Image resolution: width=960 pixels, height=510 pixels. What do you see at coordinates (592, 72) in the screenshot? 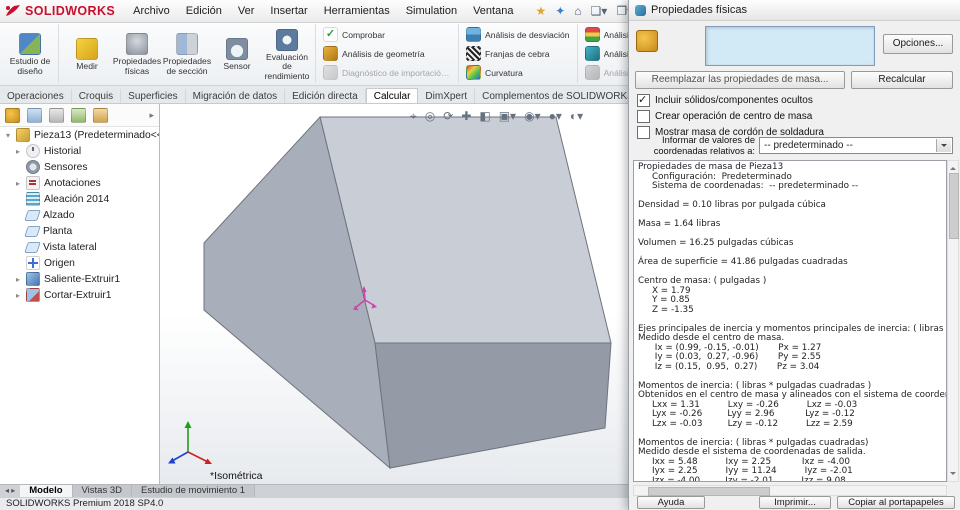
I see `parting-line-analysis-icon` at bounding box center [592, 72].